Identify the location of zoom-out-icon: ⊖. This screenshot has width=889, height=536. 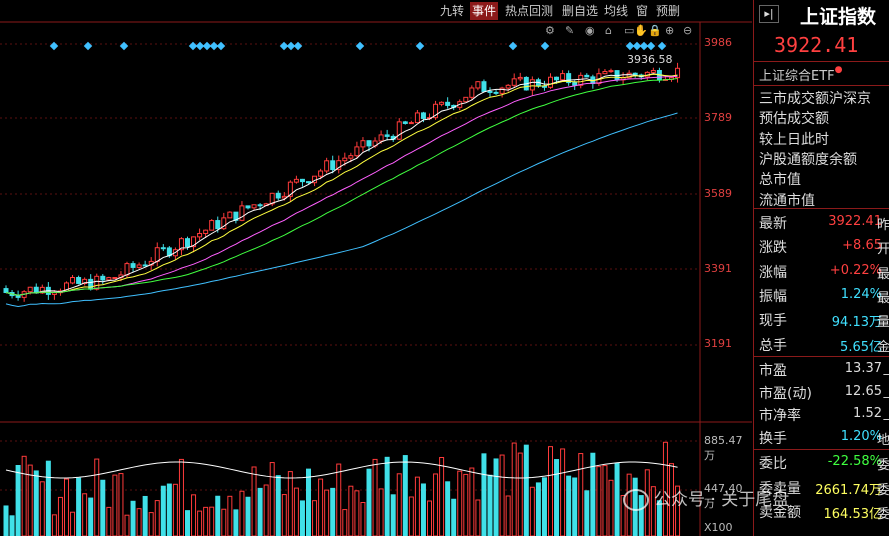
(687, 30).